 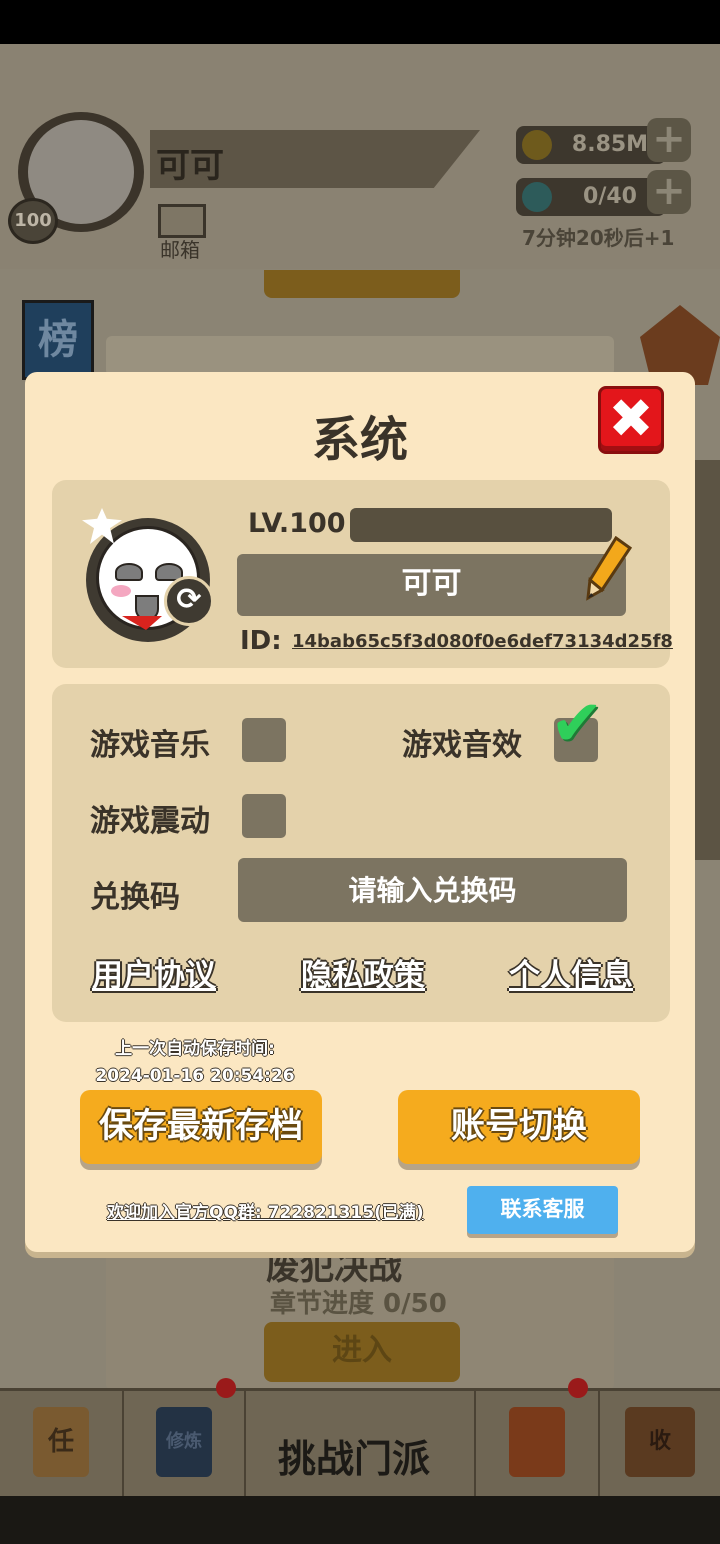 What do you see at coordinates (195, 1063) in the screenshot?
I see `autosave-info: 上一次自动保存时间: 2024-01-16 20:54:26` at bounding box center [195, 1063].